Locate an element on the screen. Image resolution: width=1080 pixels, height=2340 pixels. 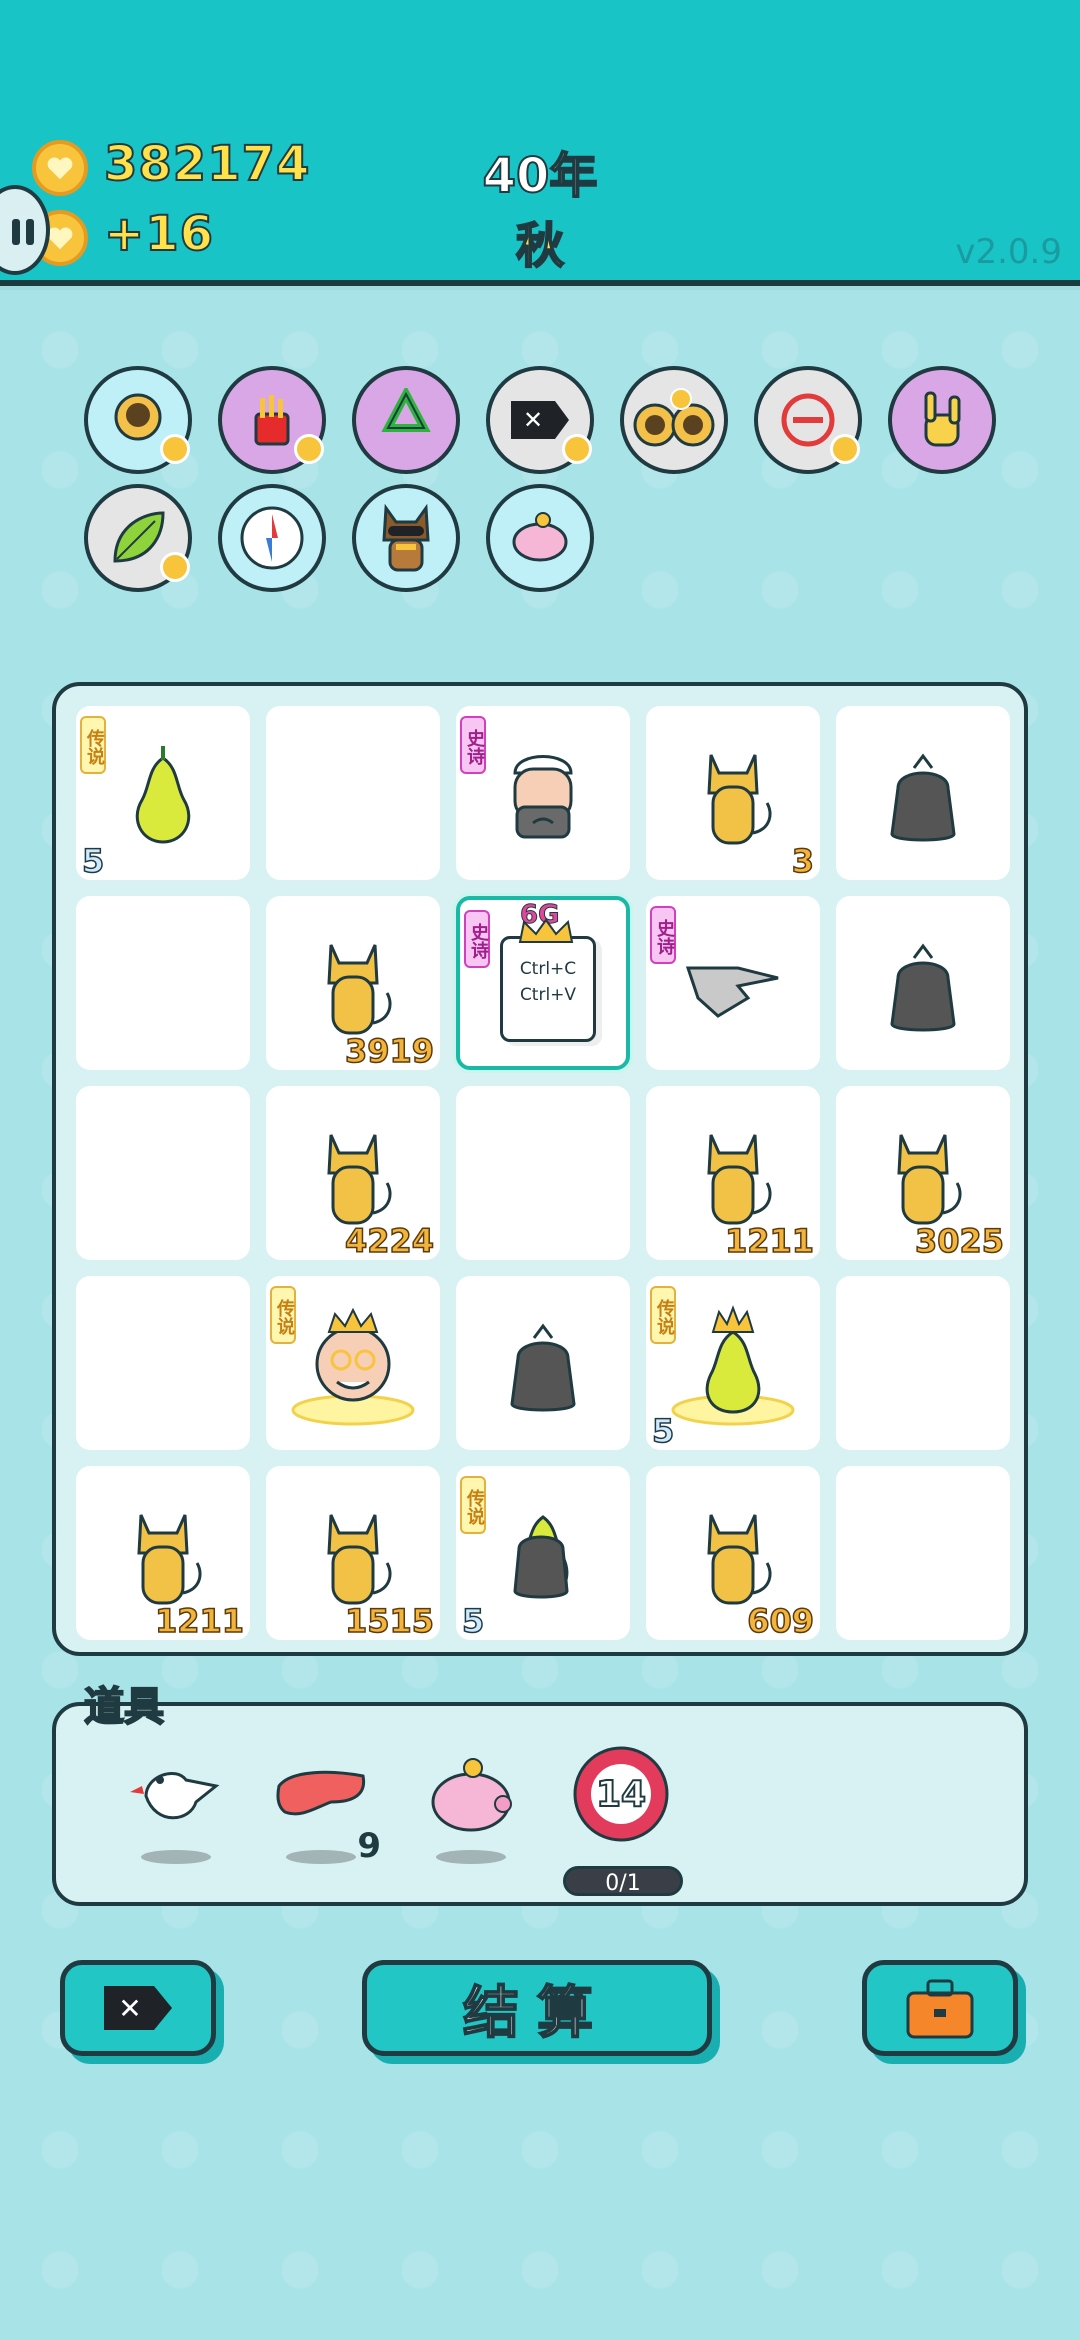
target-number: 14 is located at coordinates (621, 1794).